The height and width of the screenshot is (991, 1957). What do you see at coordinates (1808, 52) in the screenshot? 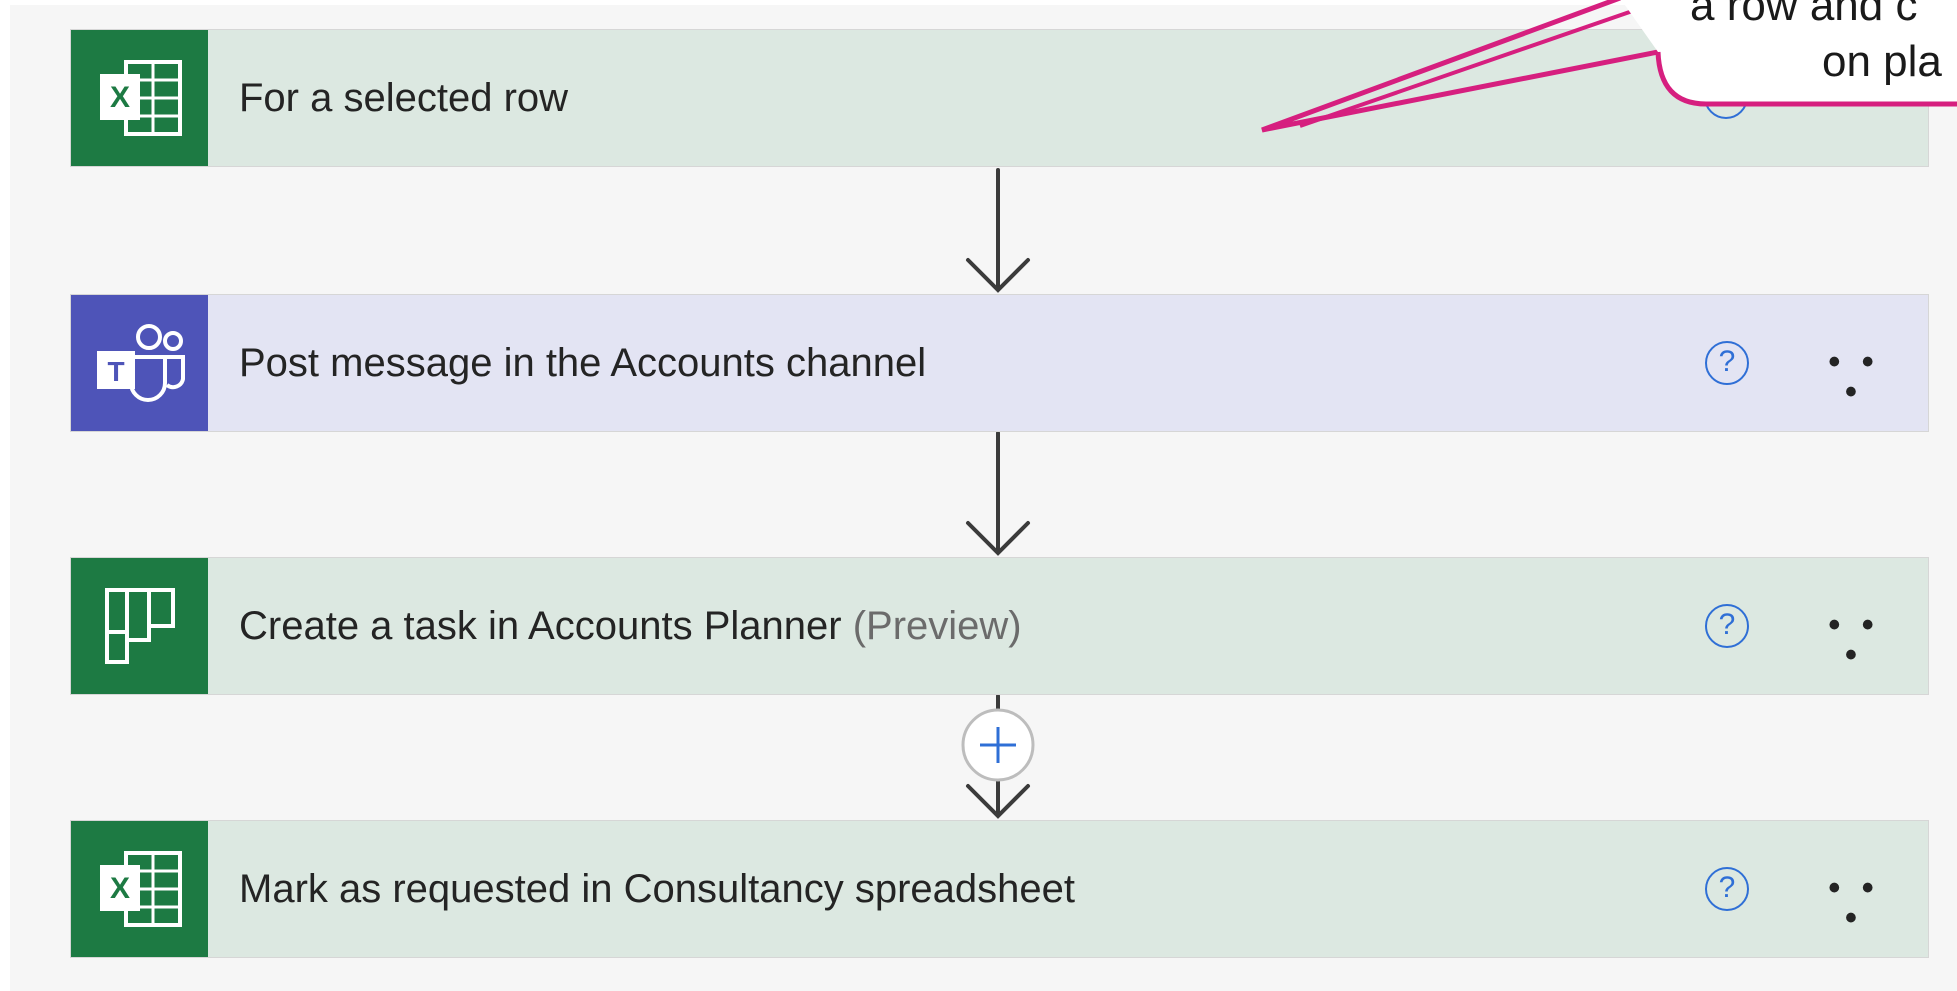
I see `callout-bubble: a row and c on pla` at bounding box center [1808, 52].